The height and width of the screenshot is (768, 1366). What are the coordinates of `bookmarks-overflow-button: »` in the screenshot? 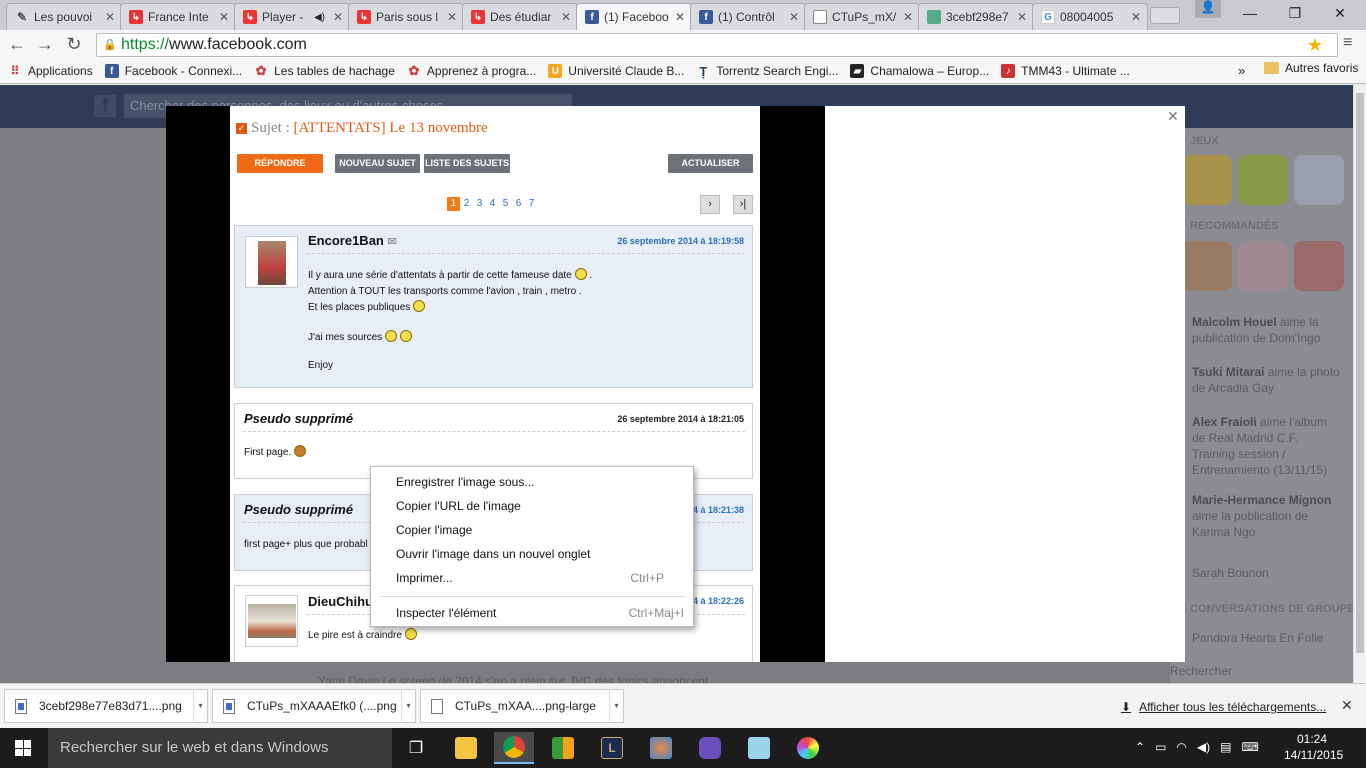 It's located at (1241, 70).